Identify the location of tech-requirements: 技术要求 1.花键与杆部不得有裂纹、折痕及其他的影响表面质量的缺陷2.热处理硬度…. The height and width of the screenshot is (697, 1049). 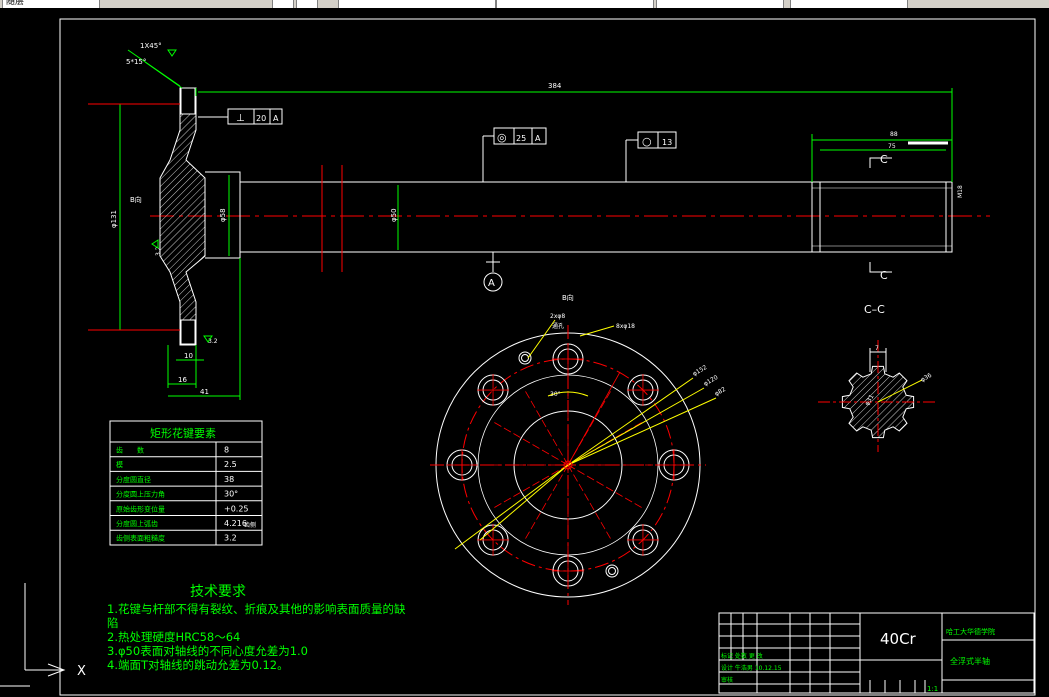
(256, 628).